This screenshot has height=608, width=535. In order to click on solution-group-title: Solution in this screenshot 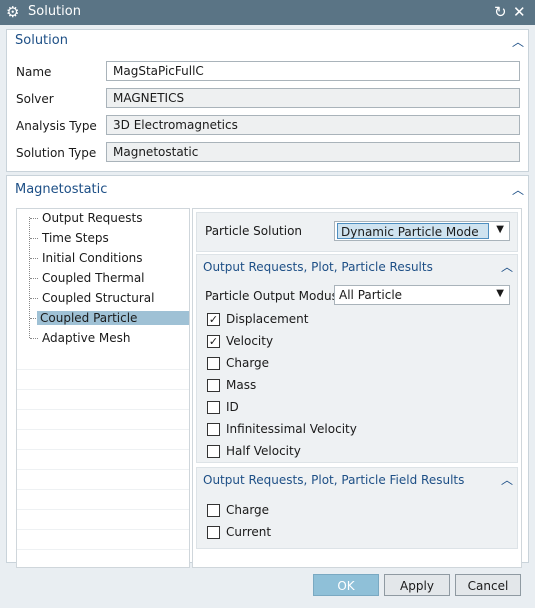, I will do `click(41, 40)`.